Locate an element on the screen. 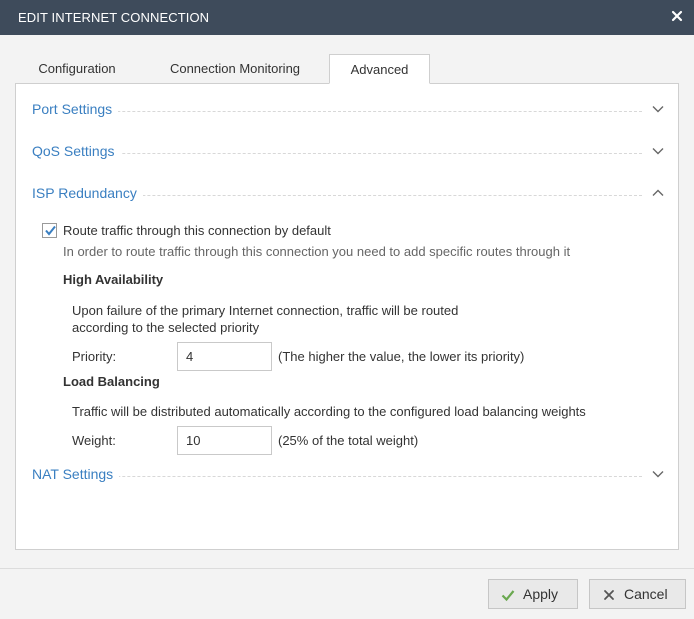  tab-label: Advanced is located at coordinates (379, 69).